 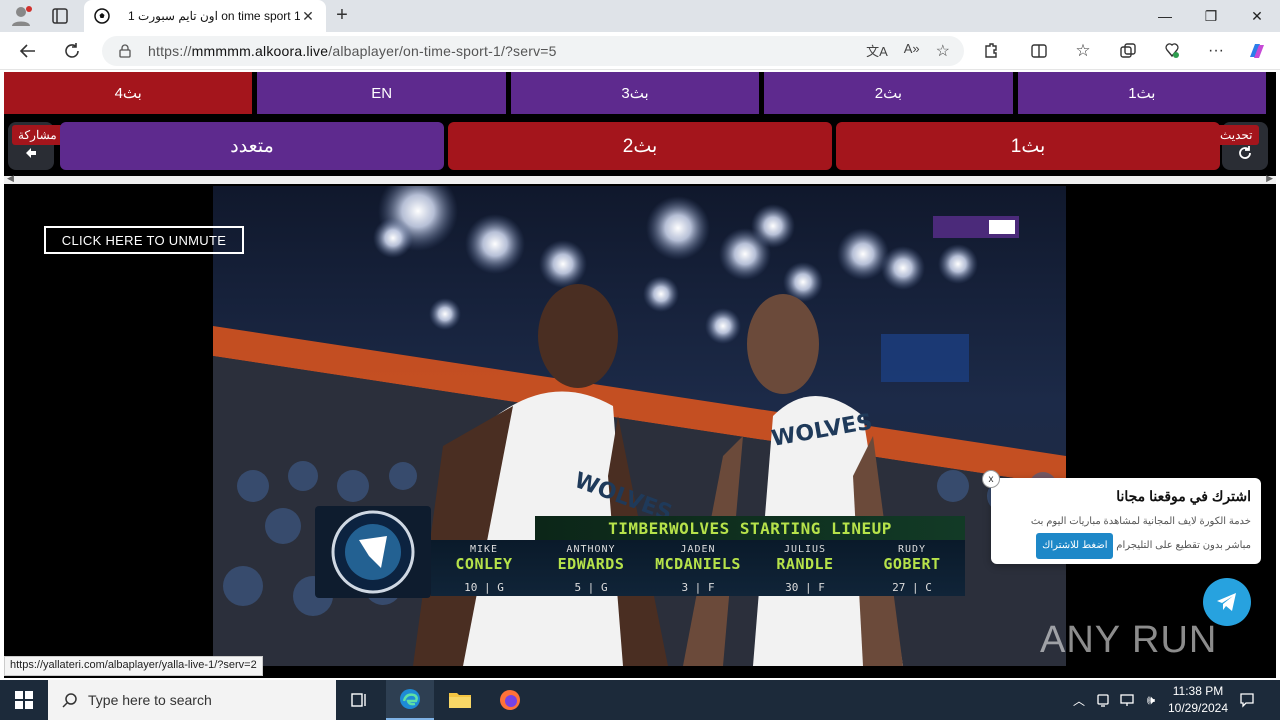 I want to click on player-card: RUDY GOBERT 27 | C, so click(x=912, y=569).